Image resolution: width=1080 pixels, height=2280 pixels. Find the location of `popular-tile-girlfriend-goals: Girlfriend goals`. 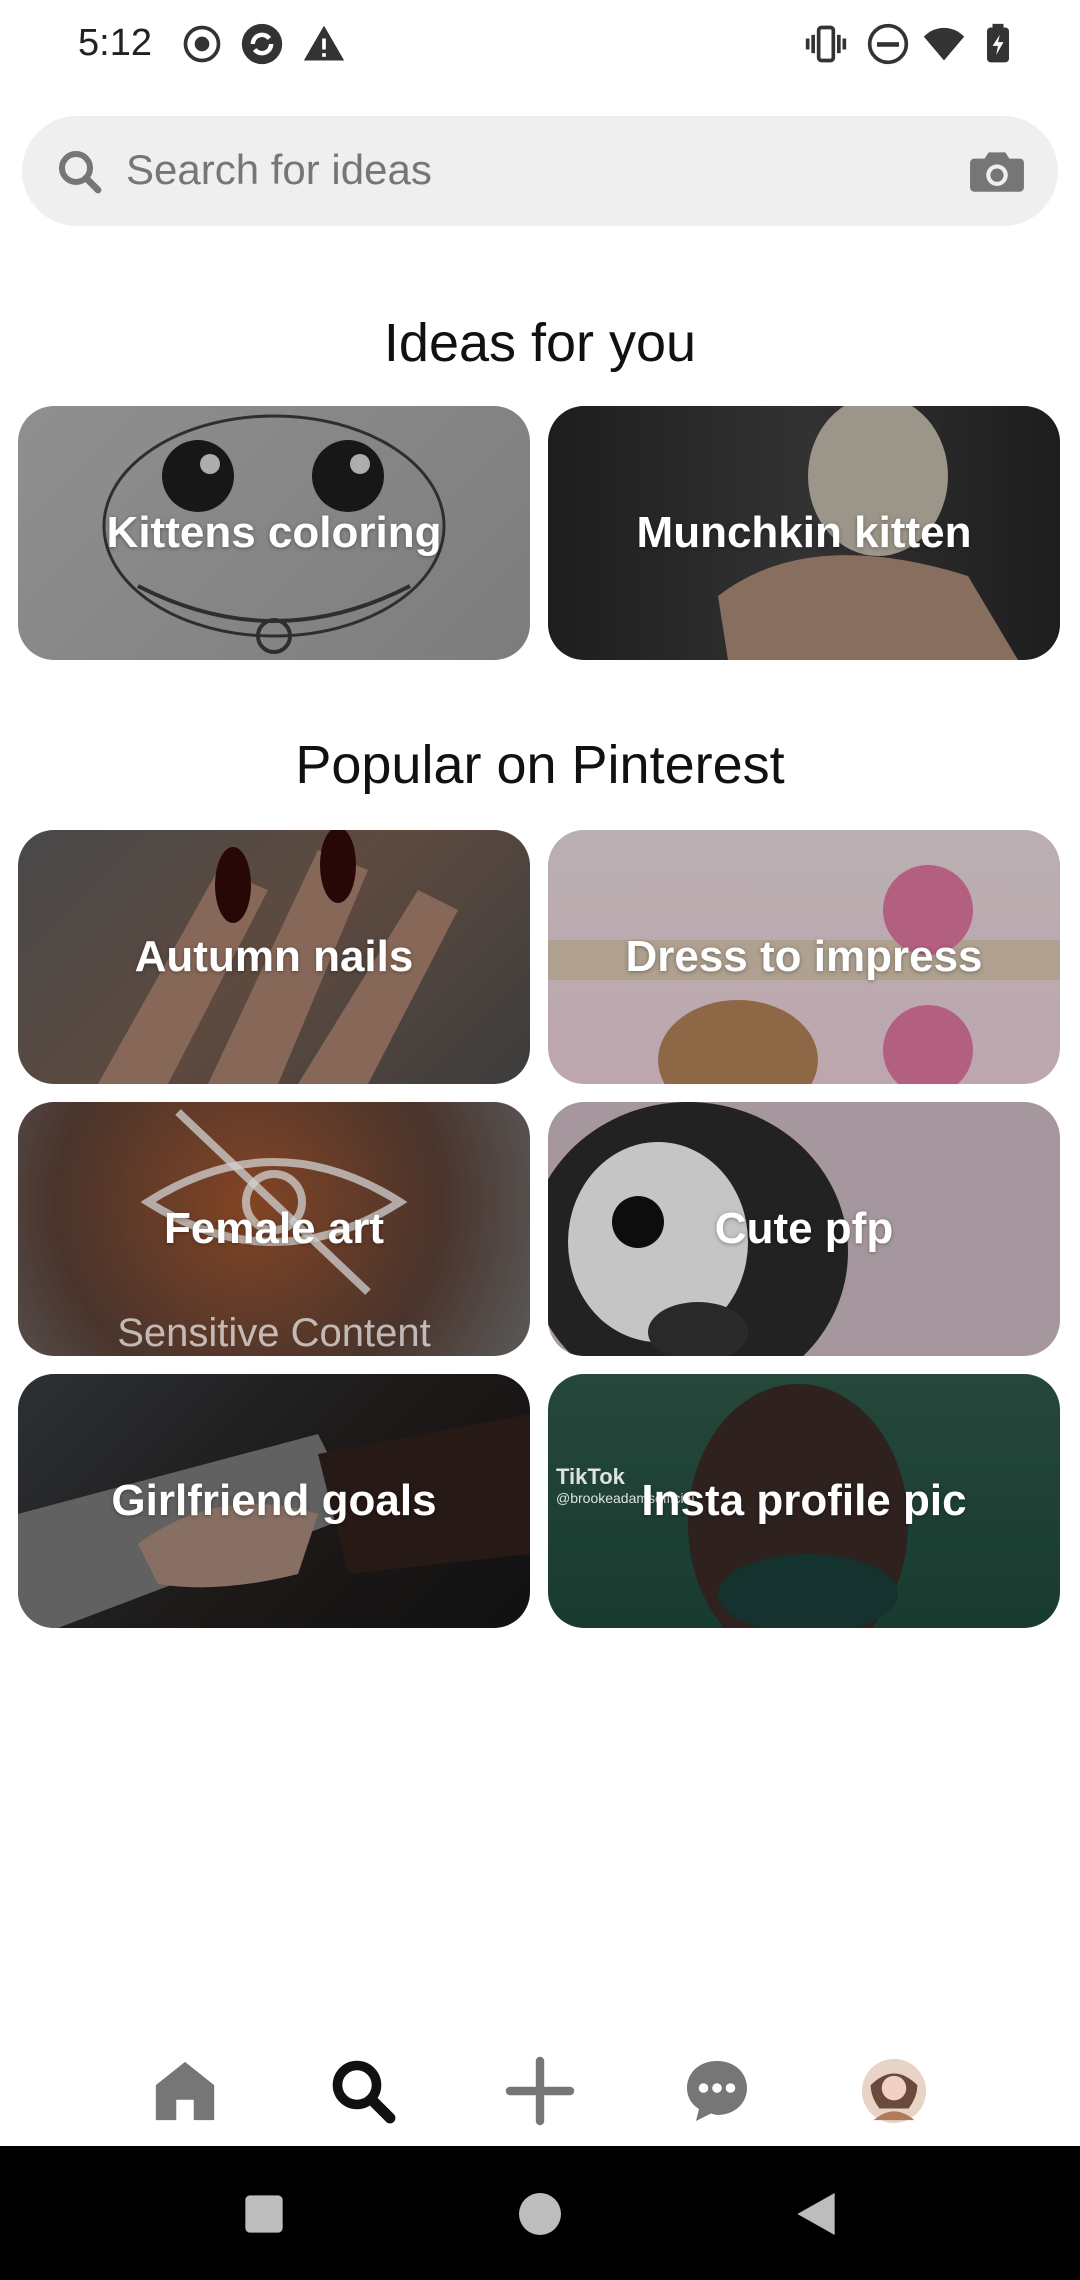

popular-tile-girlfriend-goals: Girlfriend goals is located at coordinates (274, 1501).